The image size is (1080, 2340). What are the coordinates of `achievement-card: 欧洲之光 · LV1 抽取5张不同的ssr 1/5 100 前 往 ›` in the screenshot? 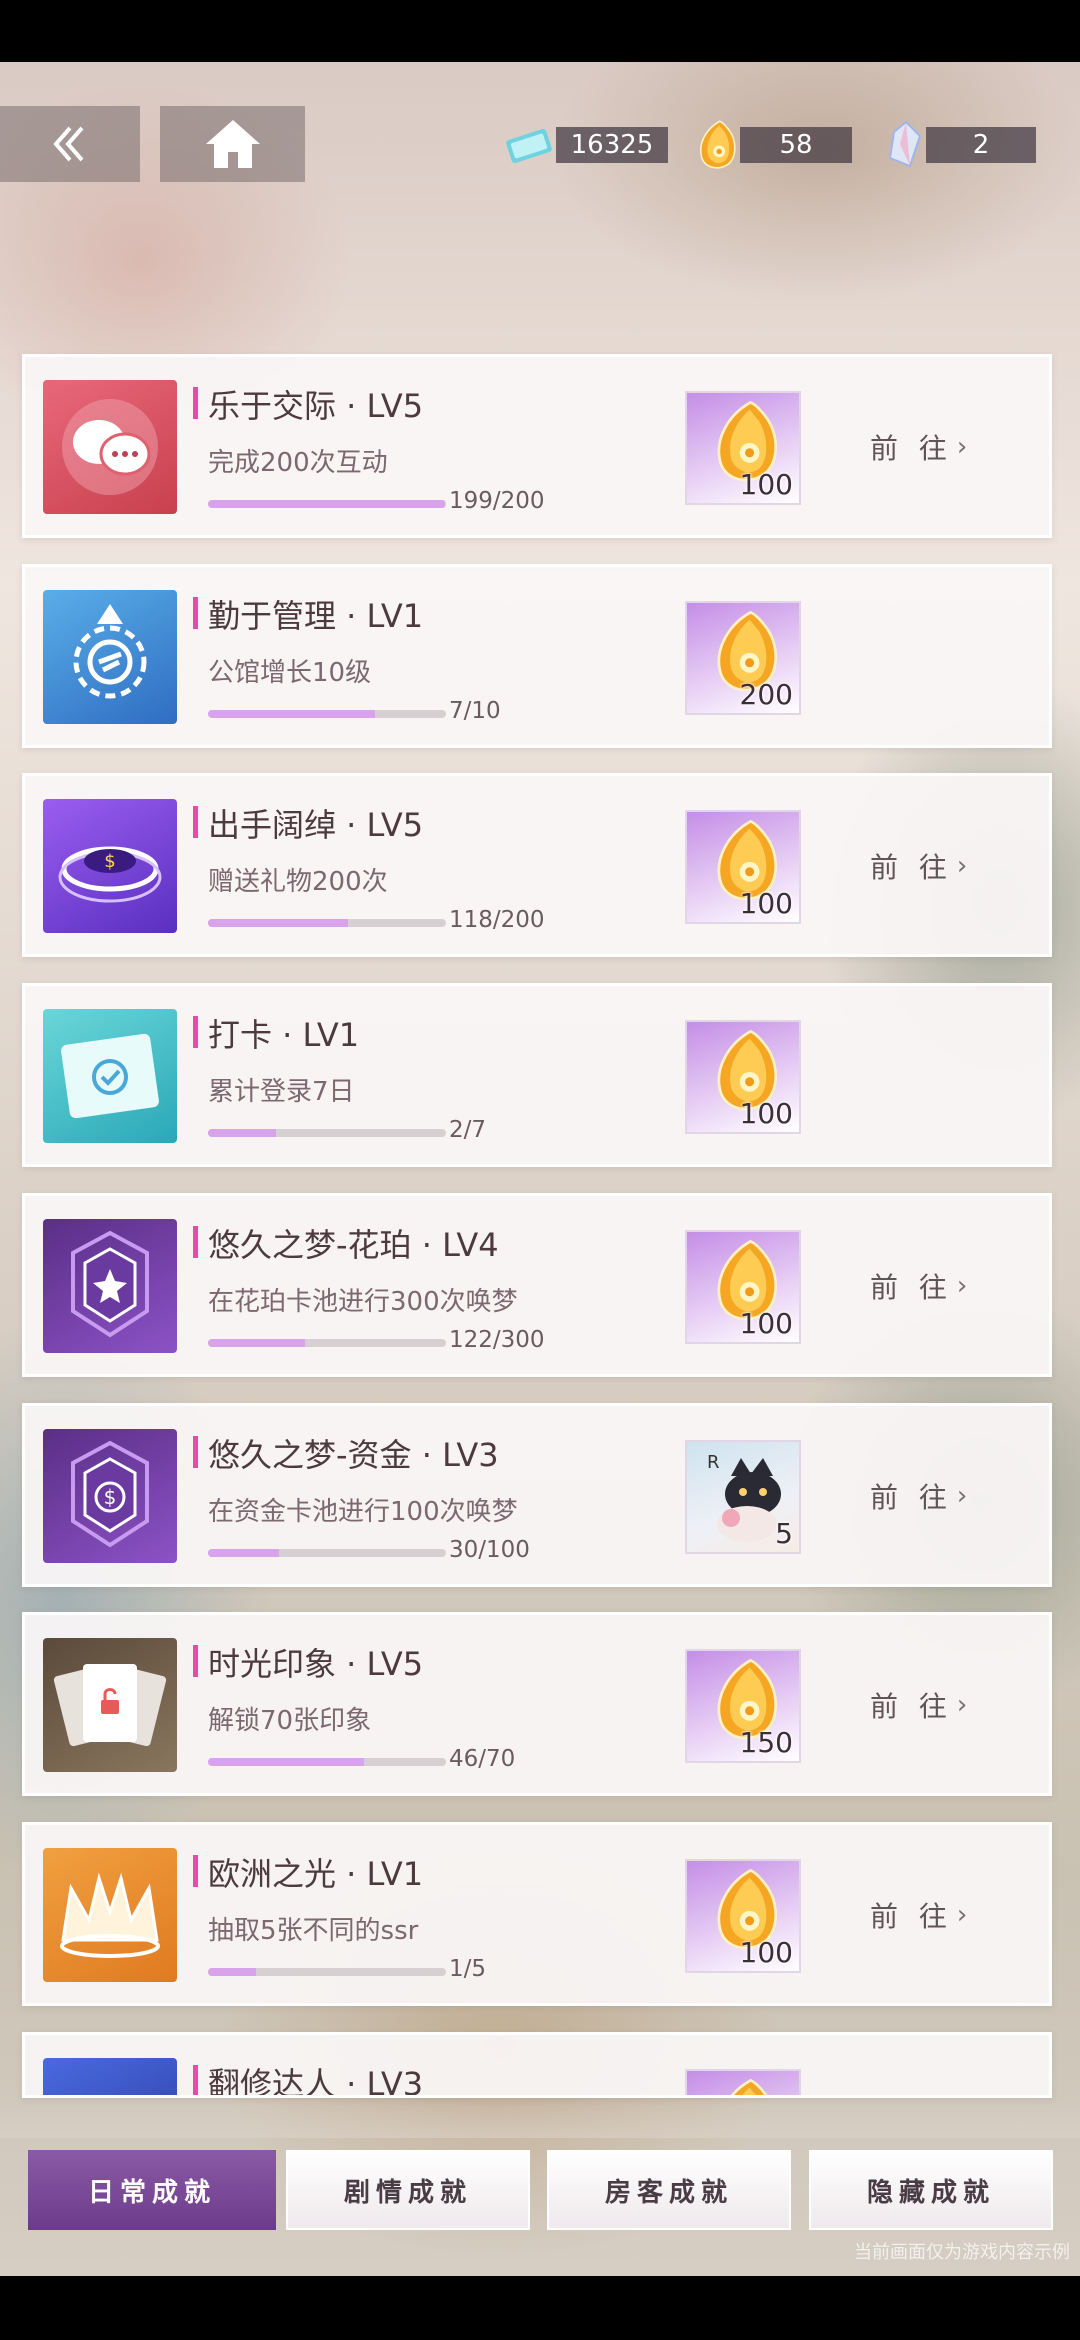 It's located at (537, 1914).